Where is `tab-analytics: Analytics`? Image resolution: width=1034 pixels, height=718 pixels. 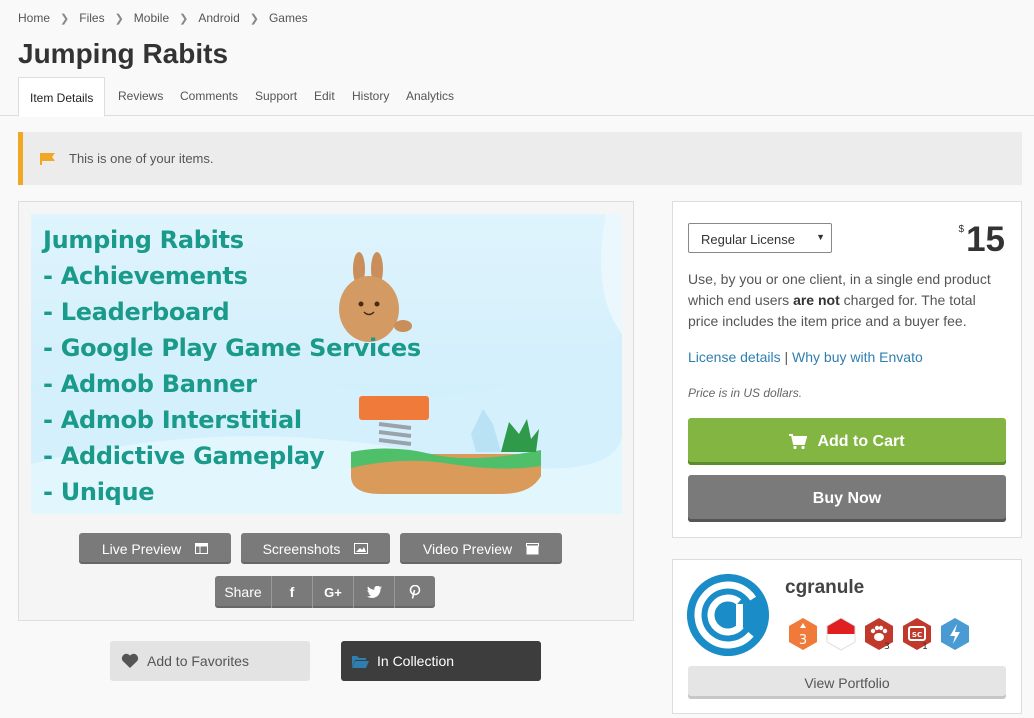 tab-analytics: Analytics is located at coordinates (430, 96).